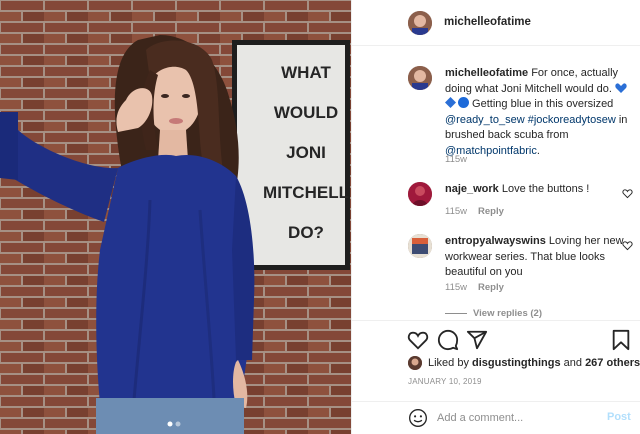 This screenshot has height=434, width=640. I want to click on caption-mention-ready-to-sew: @ready_to_sew, so click(485, 120).